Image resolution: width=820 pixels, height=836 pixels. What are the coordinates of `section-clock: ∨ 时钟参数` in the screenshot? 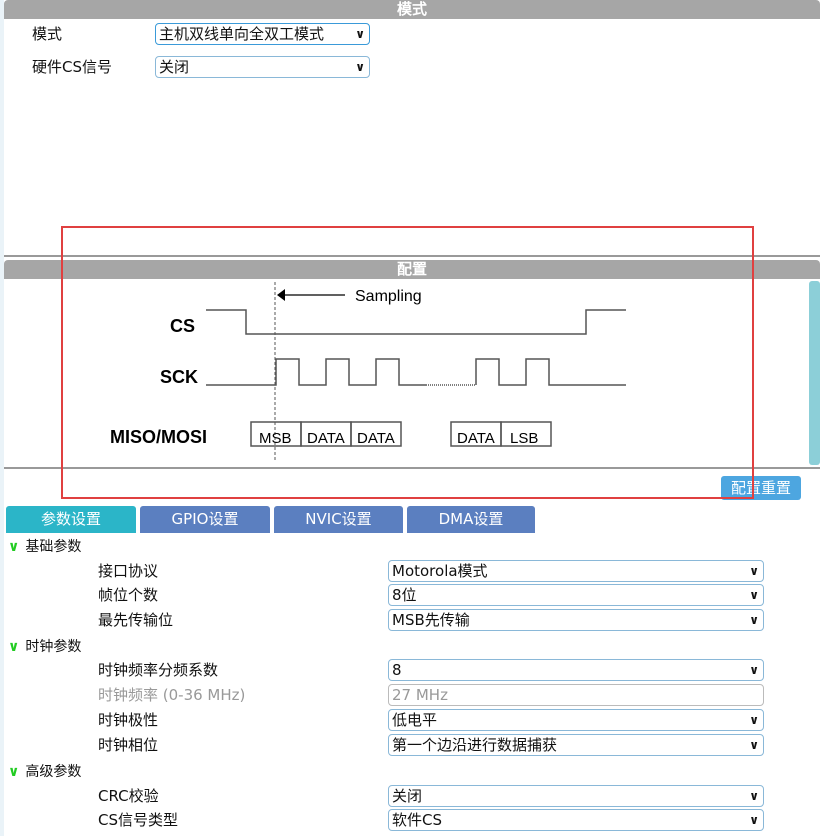 It's located at (44, 647).